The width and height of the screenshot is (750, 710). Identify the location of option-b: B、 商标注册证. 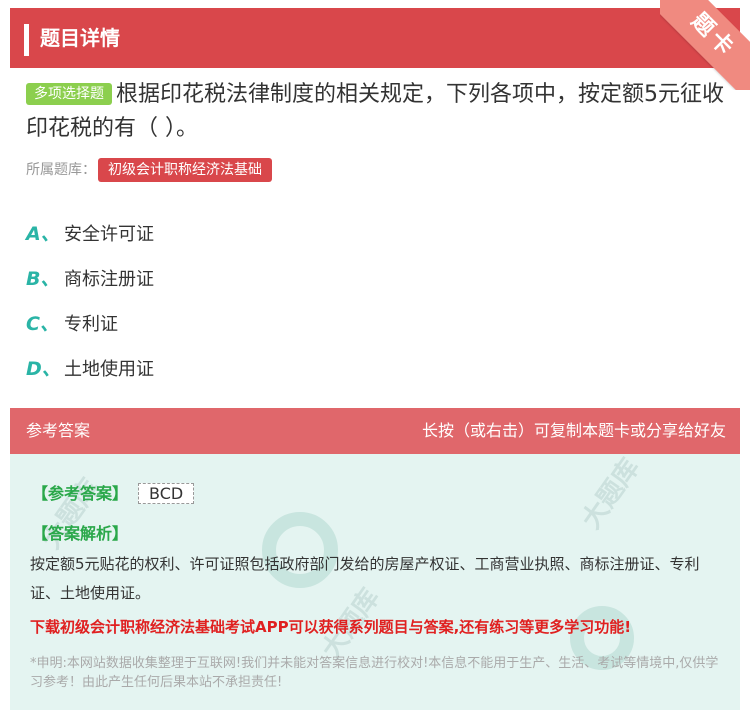
(90, 277).